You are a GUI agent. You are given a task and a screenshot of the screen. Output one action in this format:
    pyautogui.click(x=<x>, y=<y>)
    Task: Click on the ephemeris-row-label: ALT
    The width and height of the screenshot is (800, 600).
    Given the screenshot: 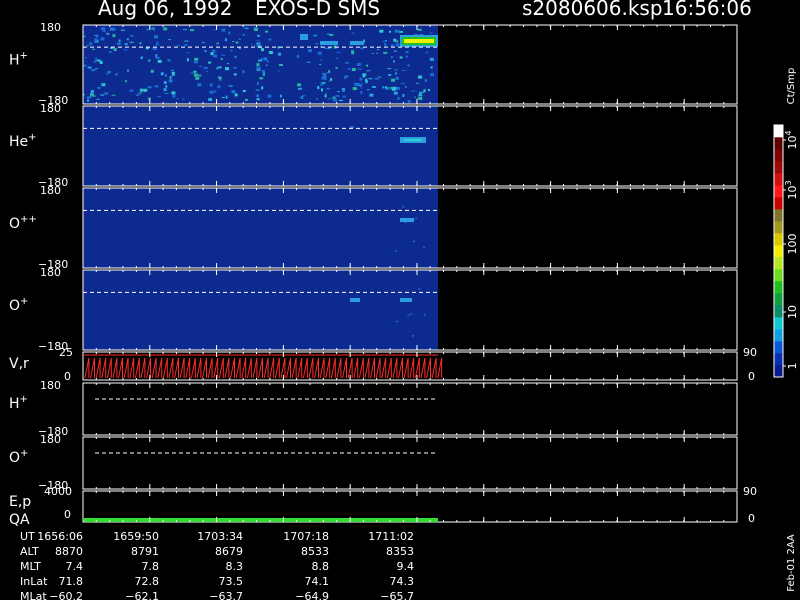 What is the action you would take?
    pyautogui.click(x=29, y=551)
    